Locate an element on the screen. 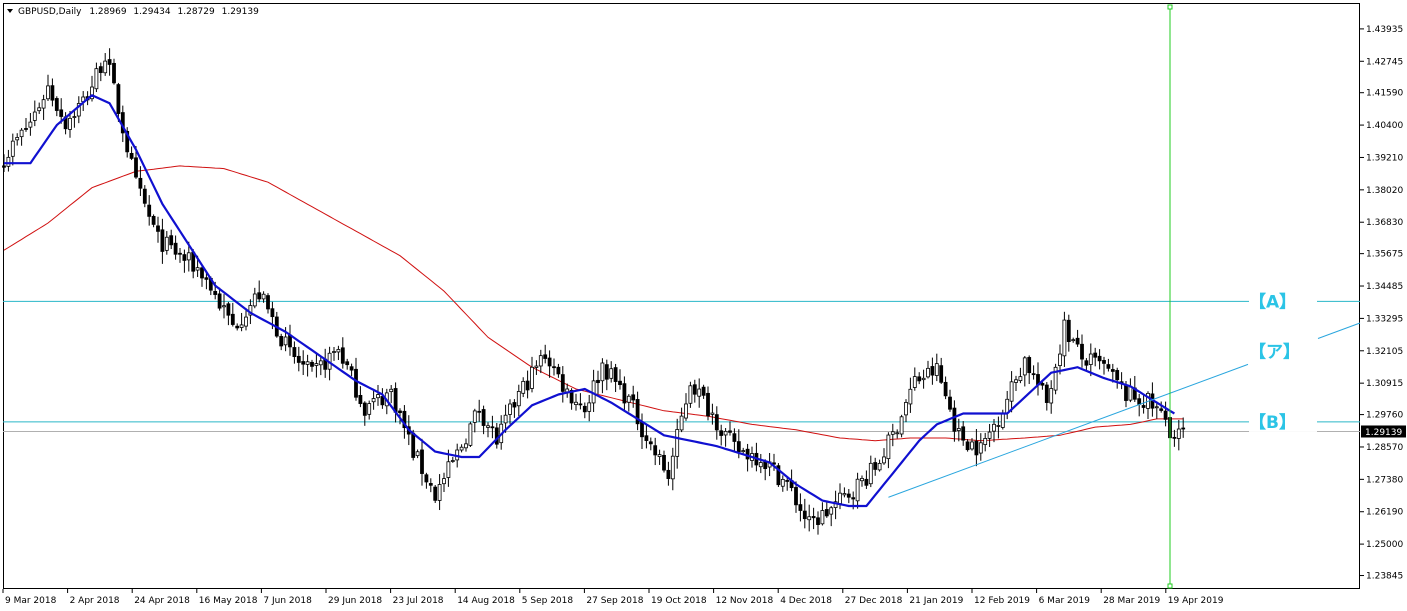  y-tick-label: 1.41590 is located at coordinates (1384, 94).